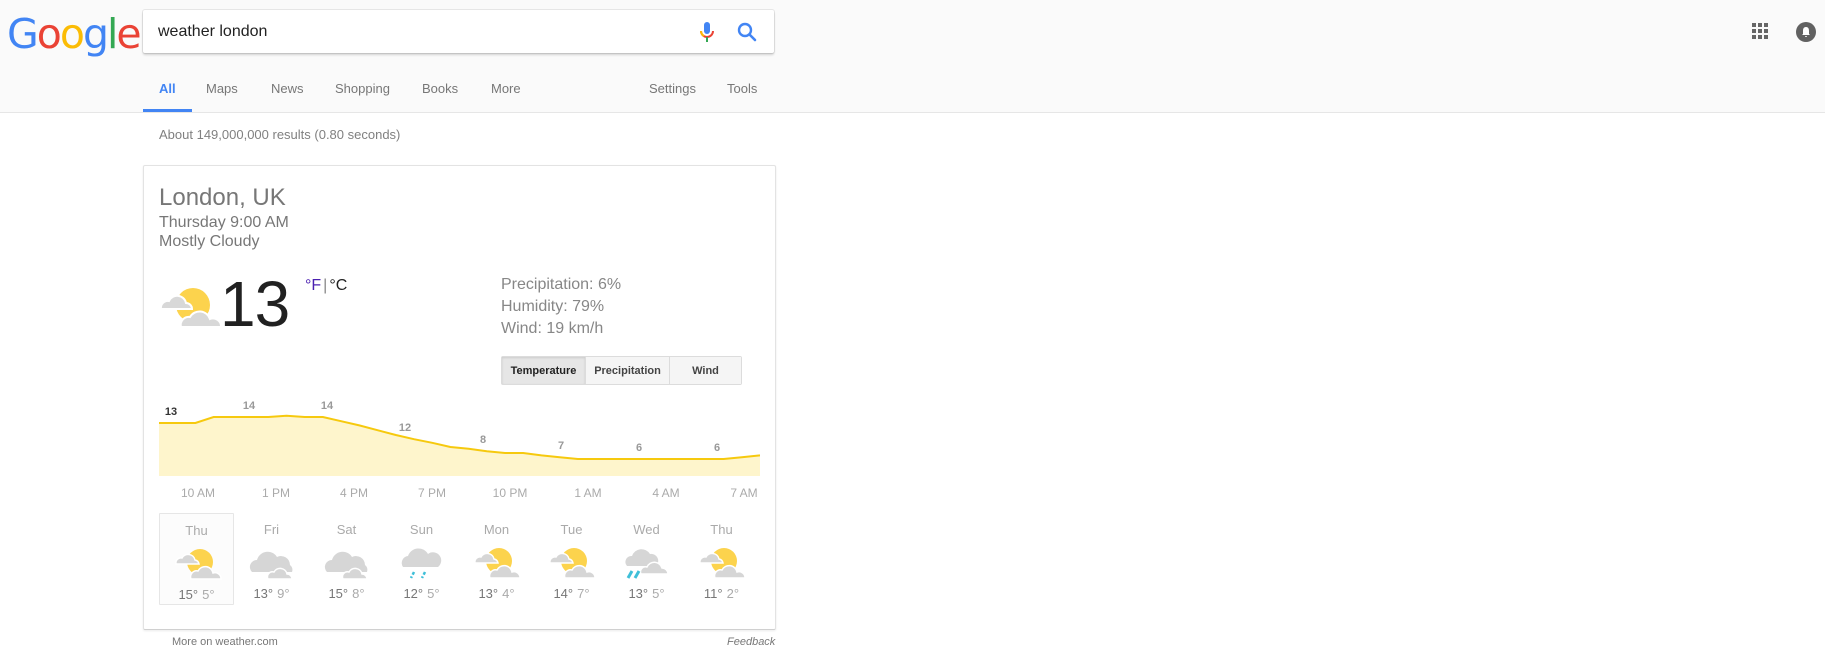  I want to click on forecast-day-name: Tue, so click(571, 529).